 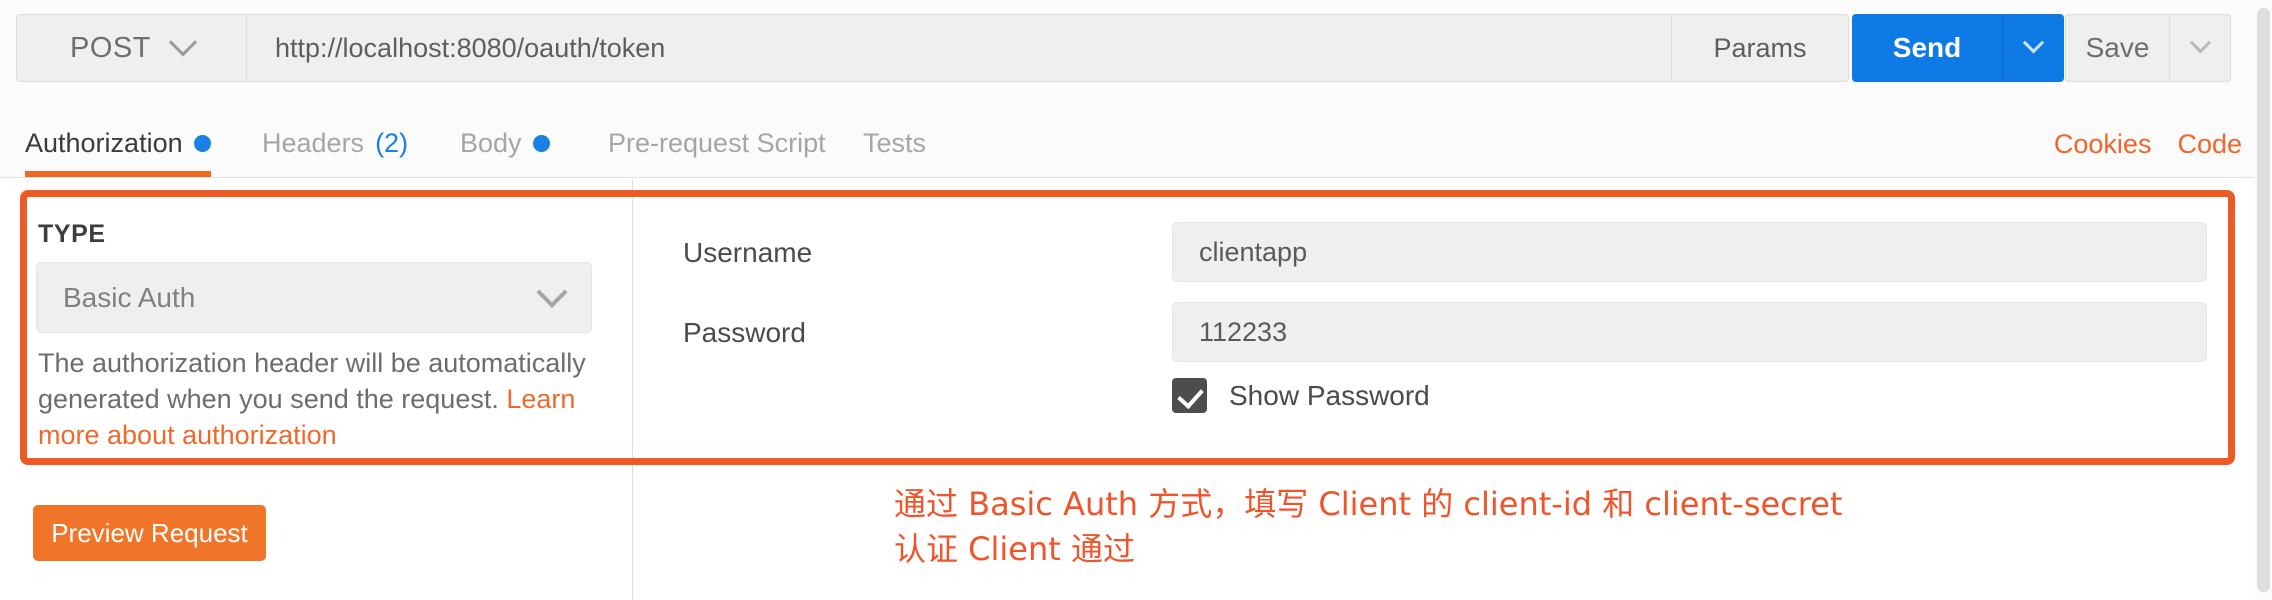 I want to click on auth-type-selected-value: Basic Auth, so click(x=129, y=297).